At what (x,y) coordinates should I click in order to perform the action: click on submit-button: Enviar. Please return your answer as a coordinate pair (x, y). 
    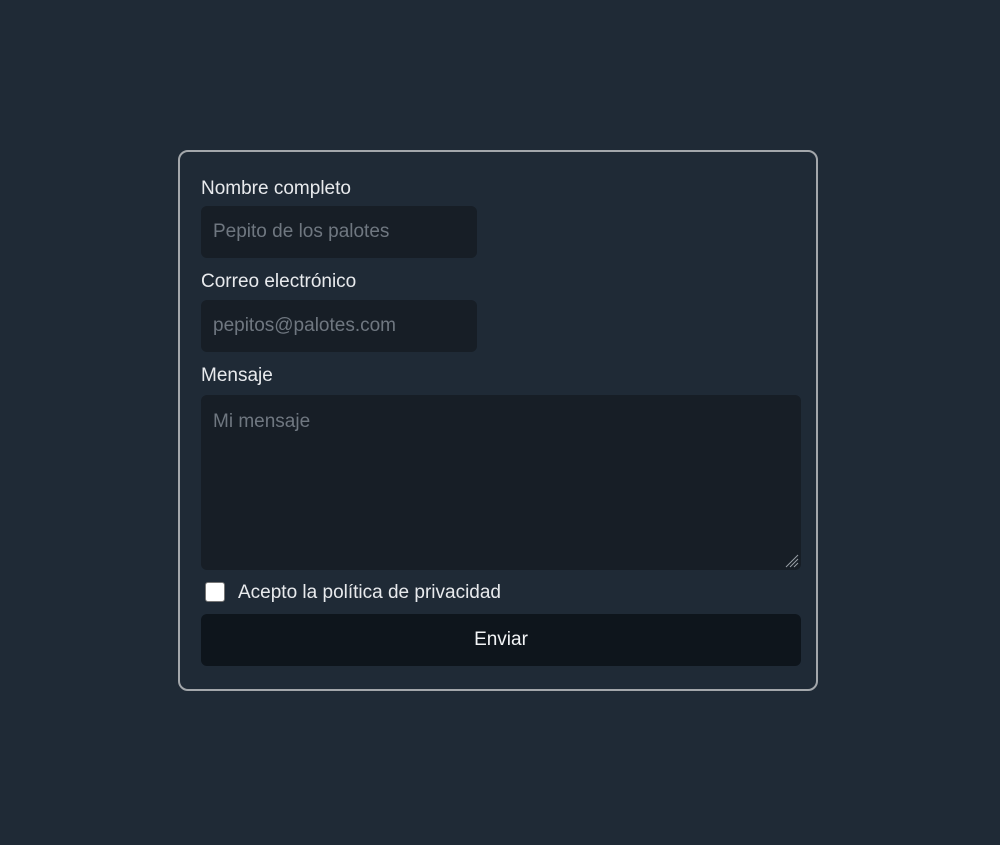
    Looking at the image, I should click on (501, 640).